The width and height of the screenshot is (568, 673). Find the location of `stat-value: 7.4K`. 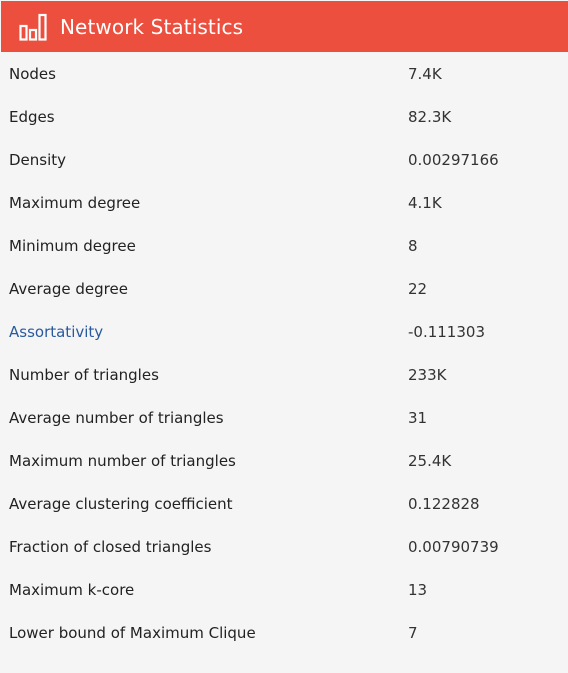

stat-value: 7.4K is located at coordinates (425, 74).